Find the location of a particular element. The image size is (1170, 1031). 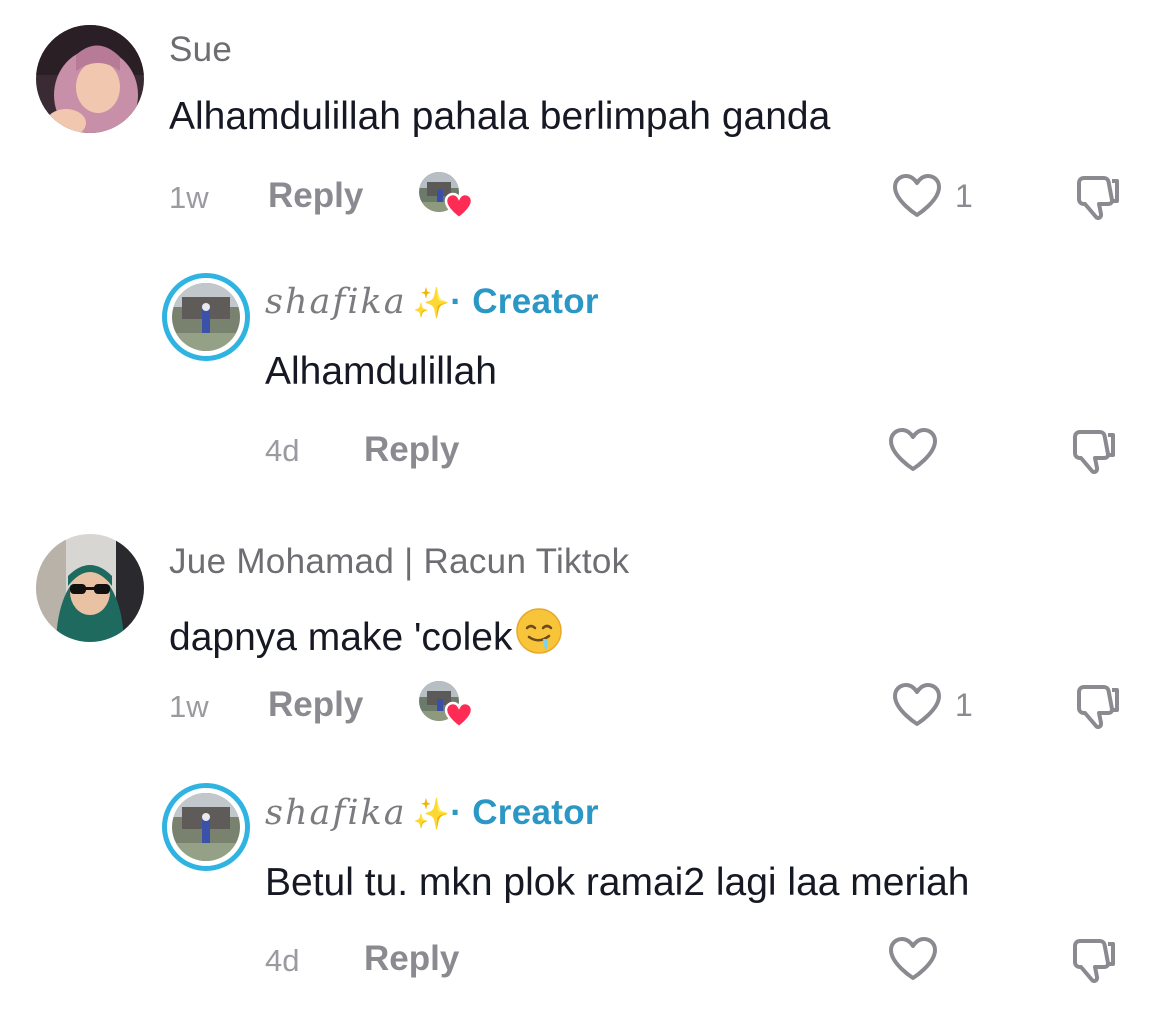

comment-username: Sue is located at coordinates (200, 50).